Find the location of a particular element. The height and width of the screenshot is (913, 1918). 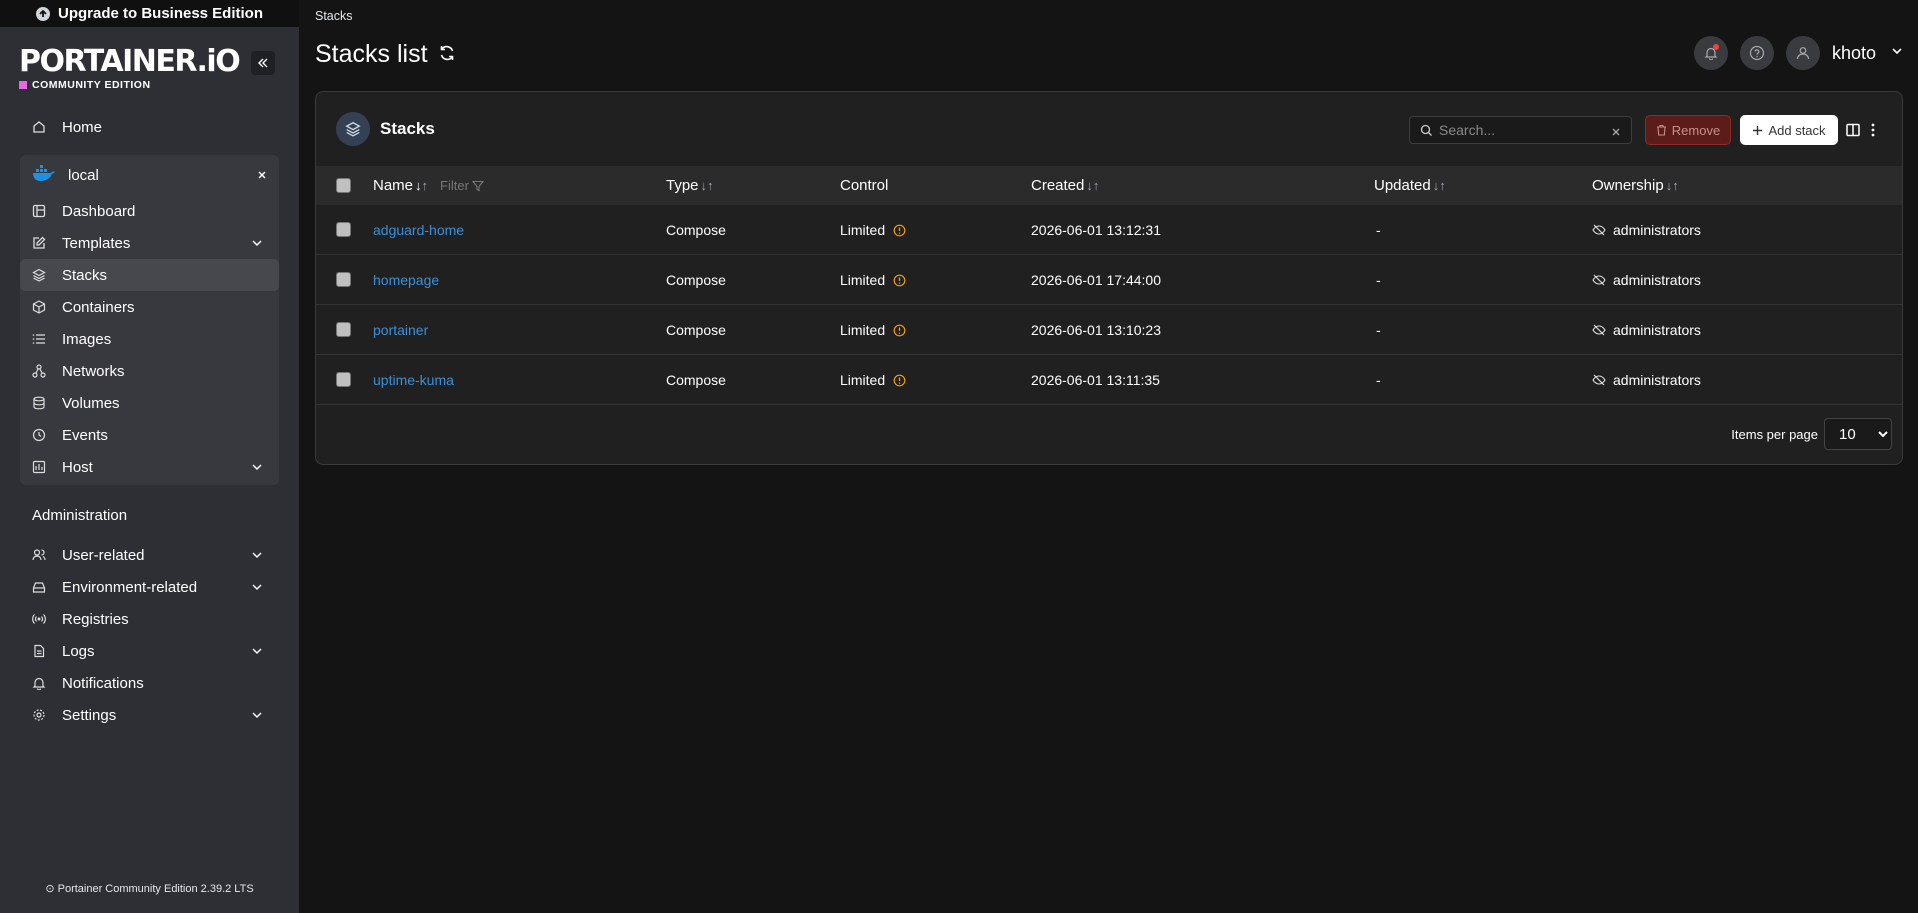

close-icon is located at coordinates (262, 175).